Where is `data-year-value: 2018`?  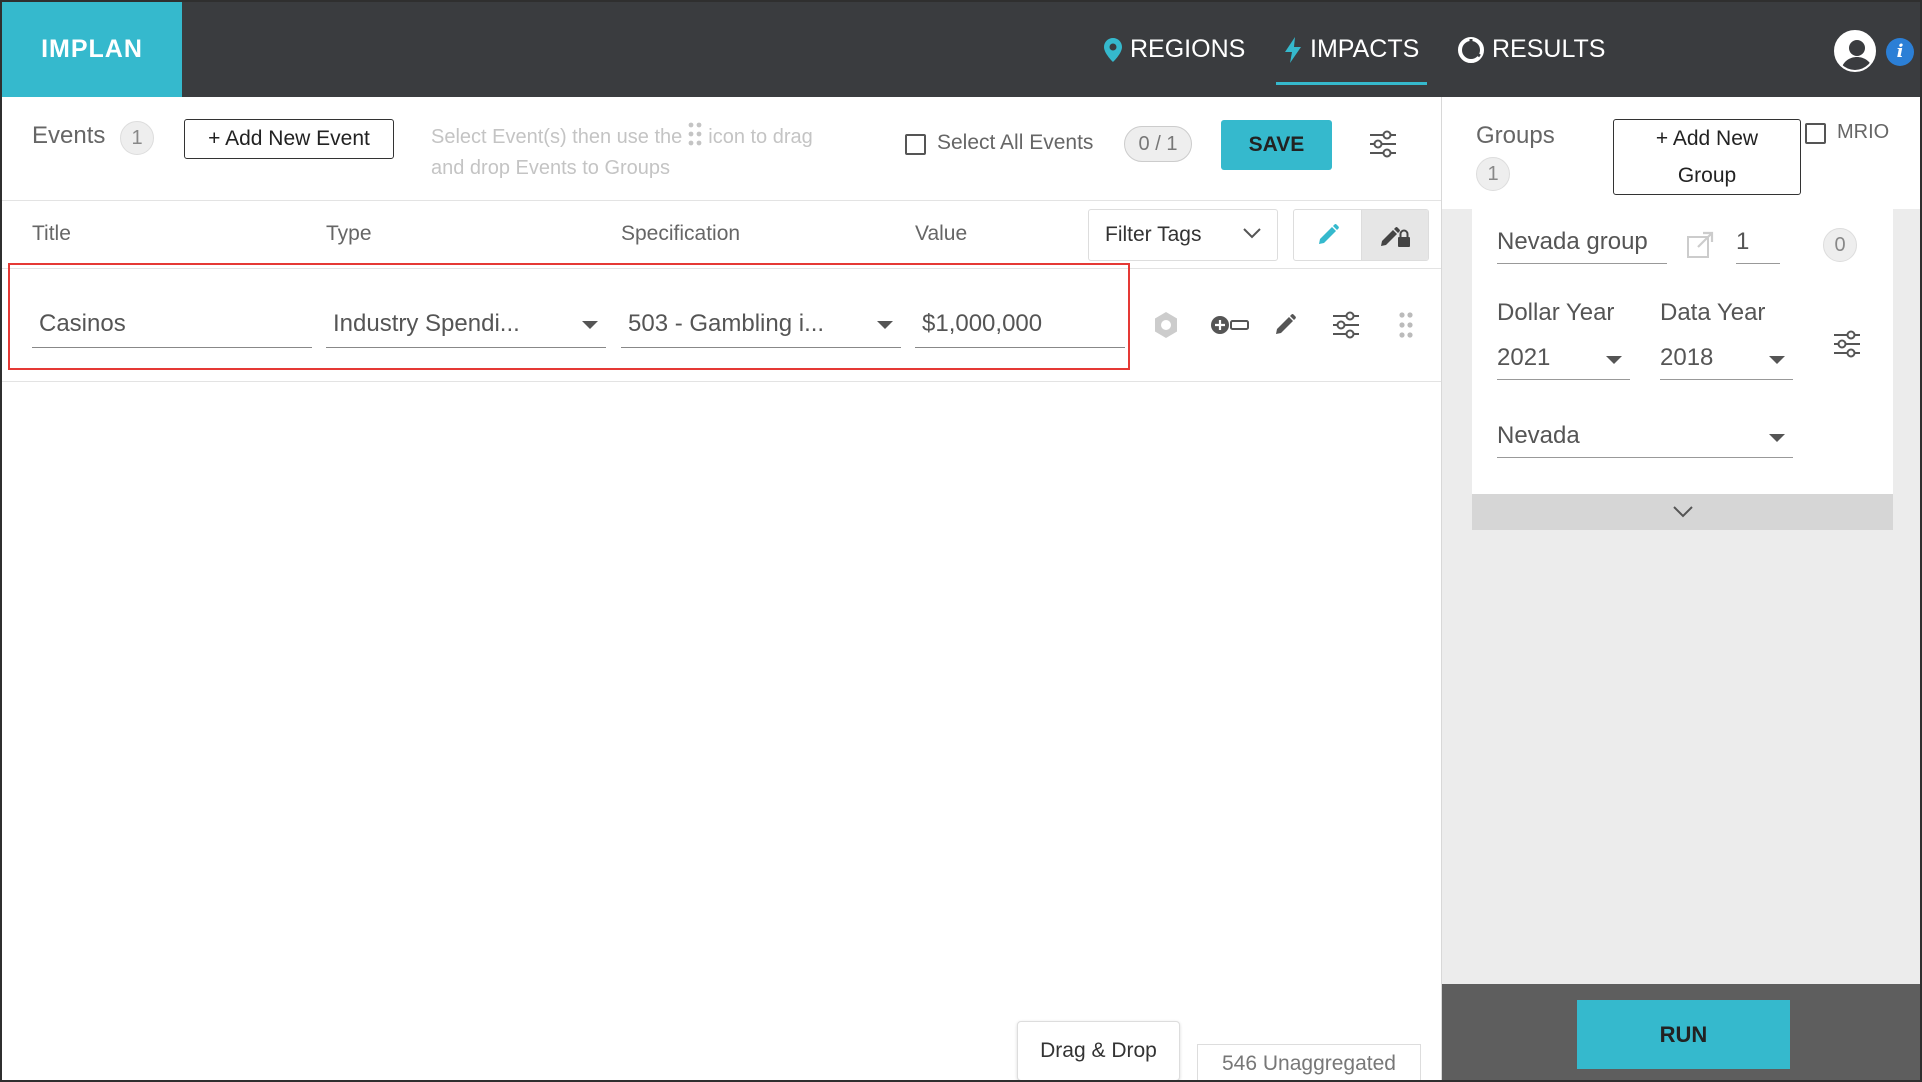 data-year-value: 2018 is located at coordinates (1687, 357).